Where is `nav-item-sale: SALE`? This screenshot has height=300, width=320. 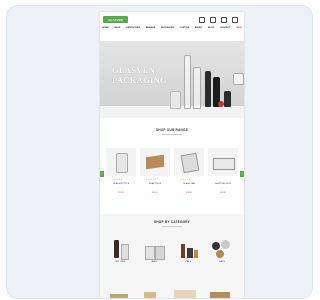 nav-item-sale: SALE is located at coordinates (239, 28).